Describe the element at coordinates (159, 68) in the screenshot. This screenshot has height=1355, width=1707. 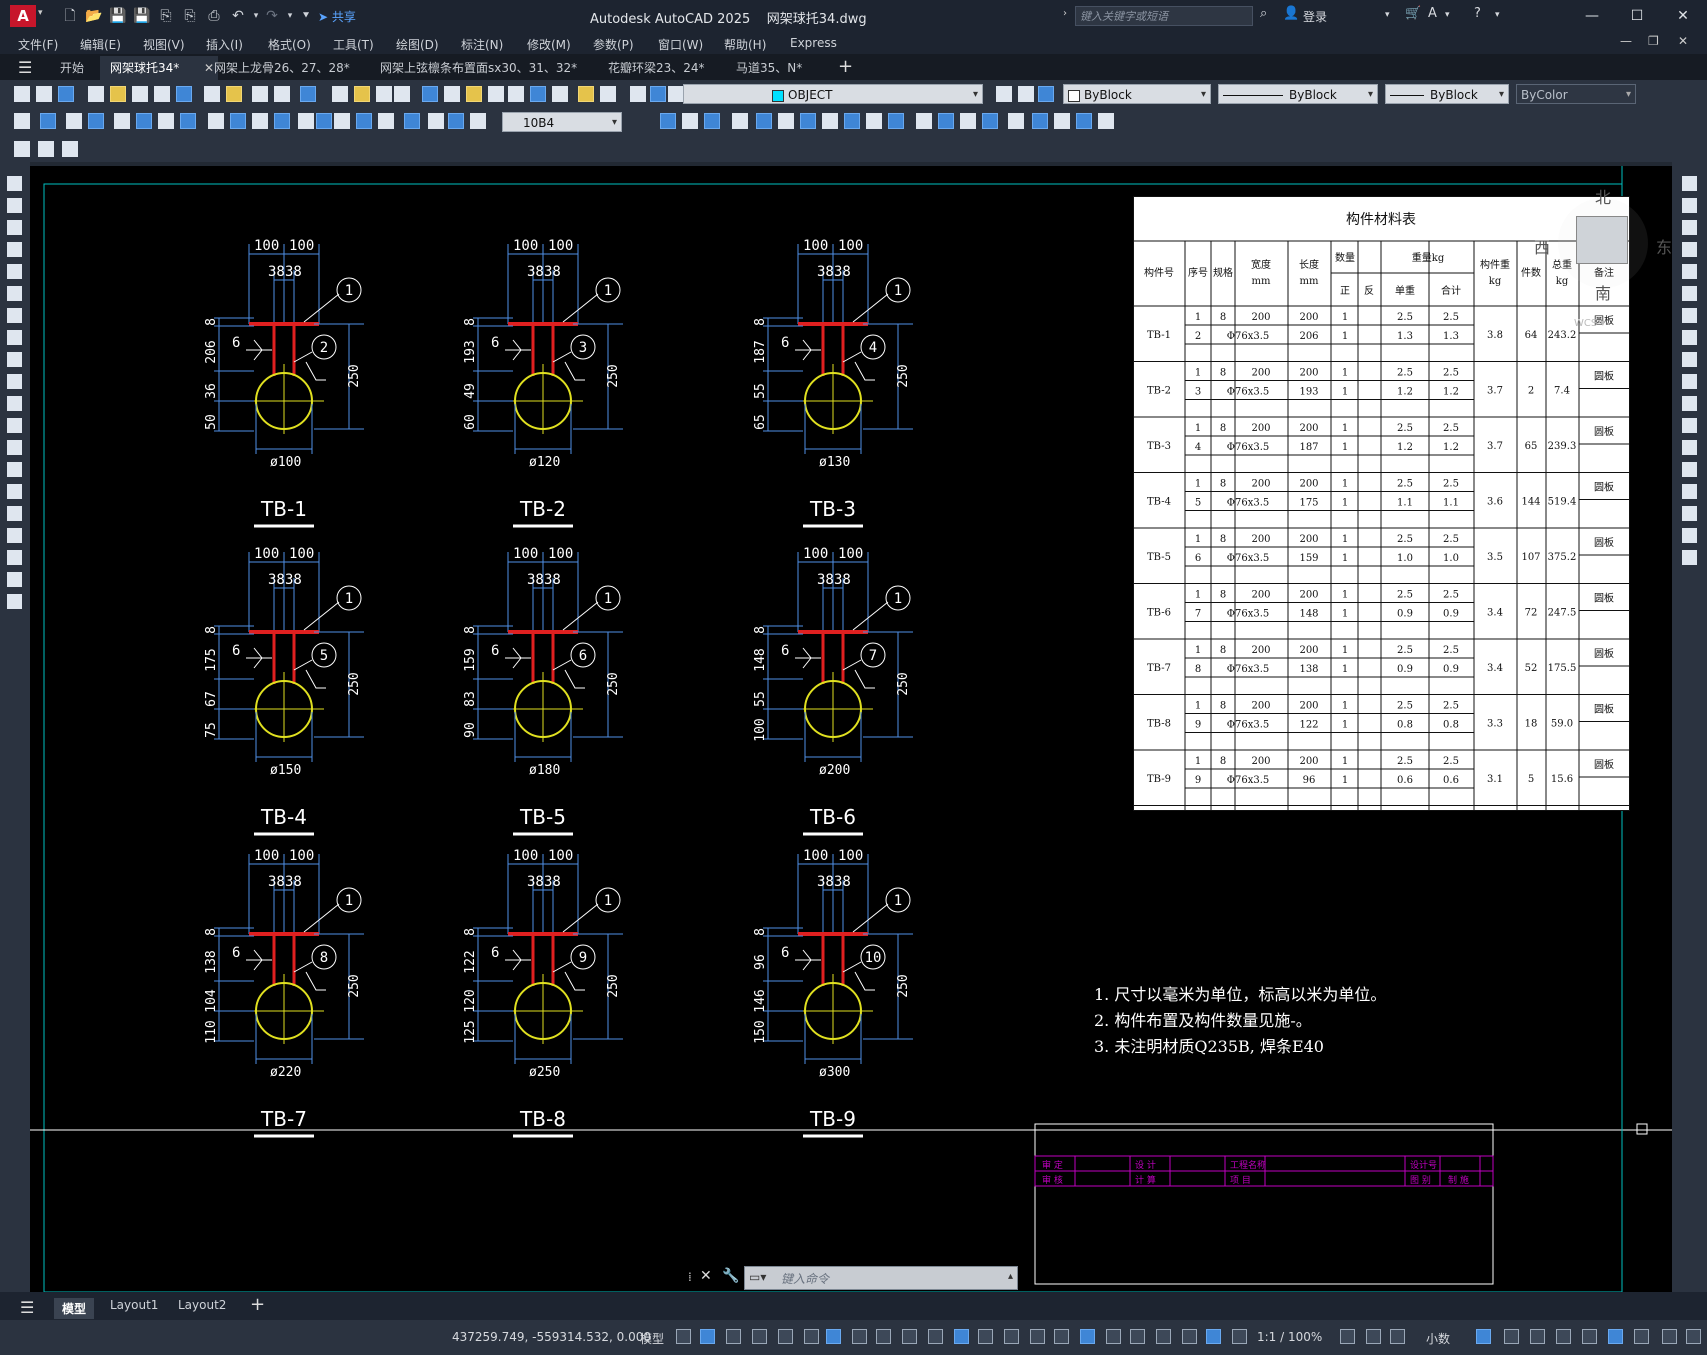
I see `doc-tab-1: 网架球托34* ✕` at that location.